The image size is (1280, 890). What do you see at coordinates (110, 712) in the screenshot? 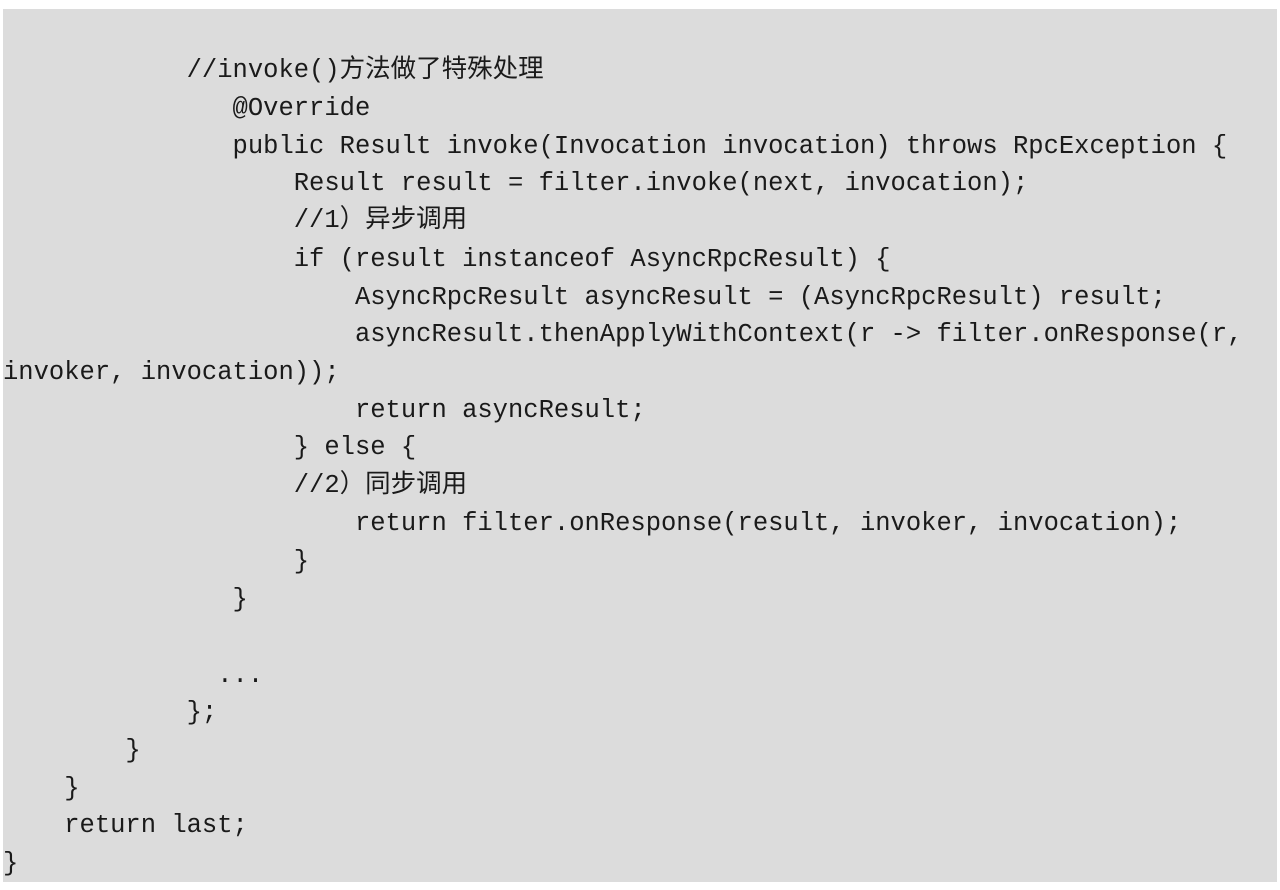
I see `code-line: };` at bounding box center [110, 712].